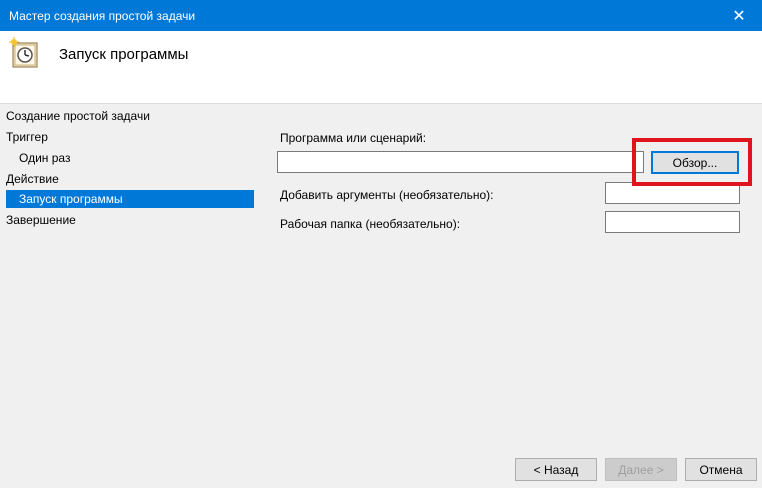 This screenshot has height=488, width=762. I want to click on step-label: Триггер, so click(27, 137).